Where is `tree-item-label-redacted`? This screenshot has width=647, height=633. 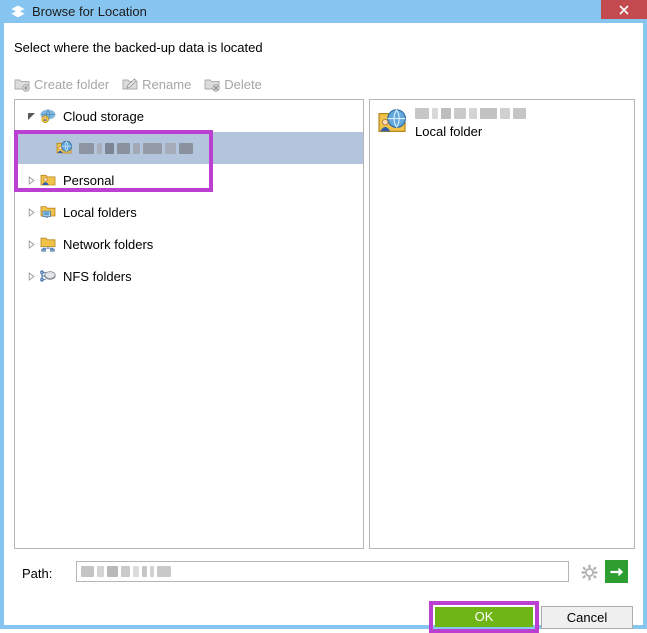 tree-item-label-redacted is located at coordinates (136, 148).